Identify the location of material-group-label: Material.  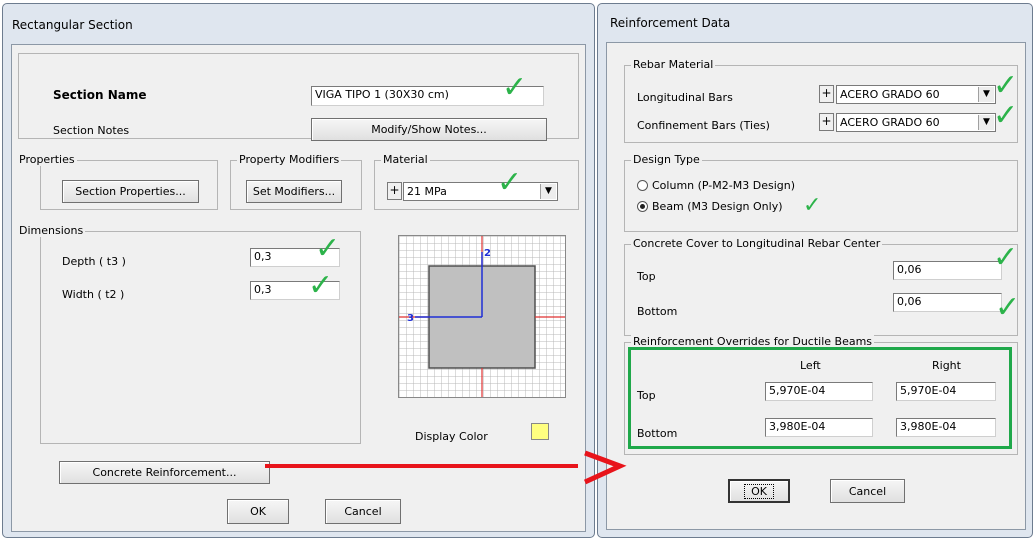
(405, 159).